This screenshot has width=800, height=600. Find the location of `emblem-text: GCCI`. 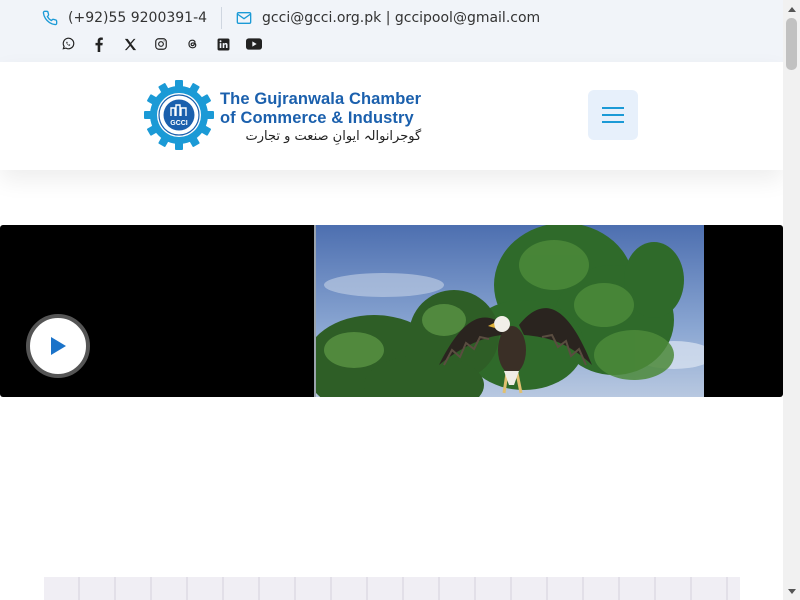

emblem-text: GCCI is located at coordinates (179, 123).